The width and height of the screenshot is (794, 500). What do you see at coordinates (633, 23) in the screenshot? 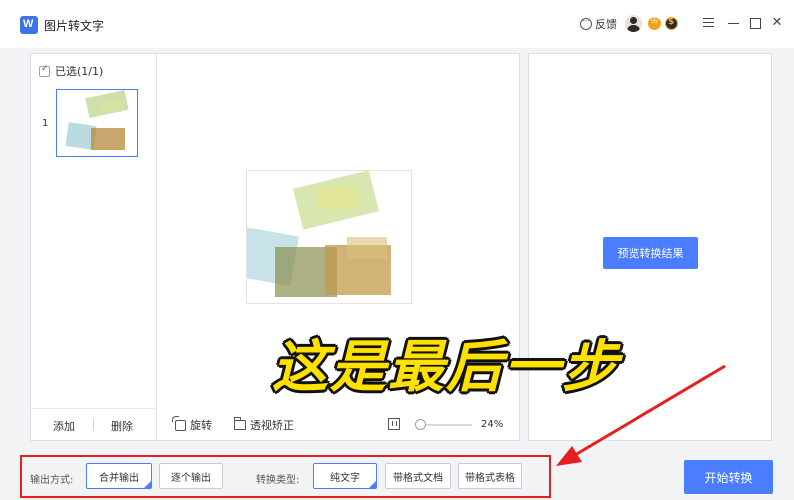
I see `avatar` at bounding box center [633, 23].